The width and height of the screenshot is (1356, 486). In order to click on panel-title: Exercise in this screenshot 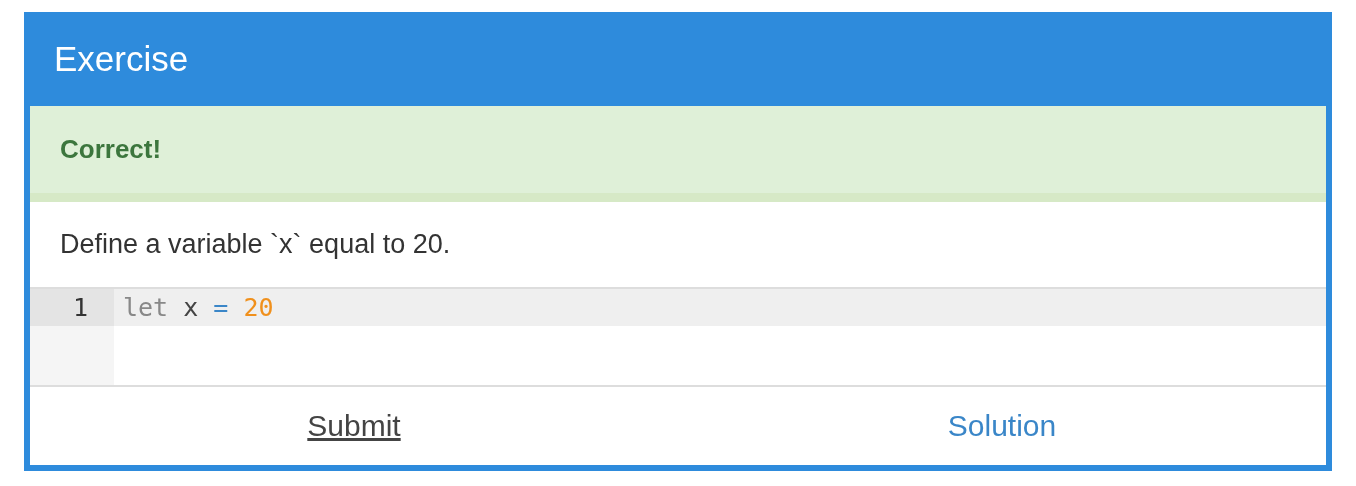, I will do `click(121, 59)`.